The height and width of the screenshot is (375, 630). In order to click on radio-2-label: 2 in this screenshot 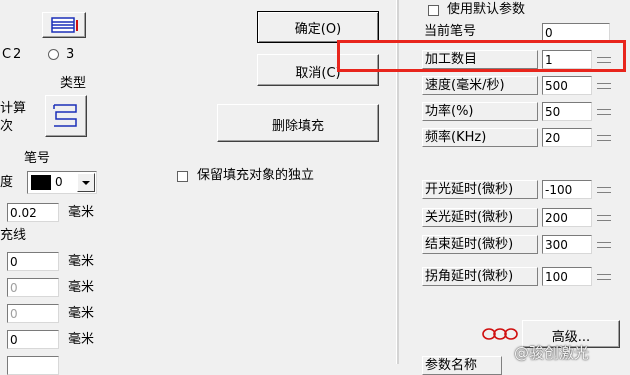, I will do `click(17, 54)`.